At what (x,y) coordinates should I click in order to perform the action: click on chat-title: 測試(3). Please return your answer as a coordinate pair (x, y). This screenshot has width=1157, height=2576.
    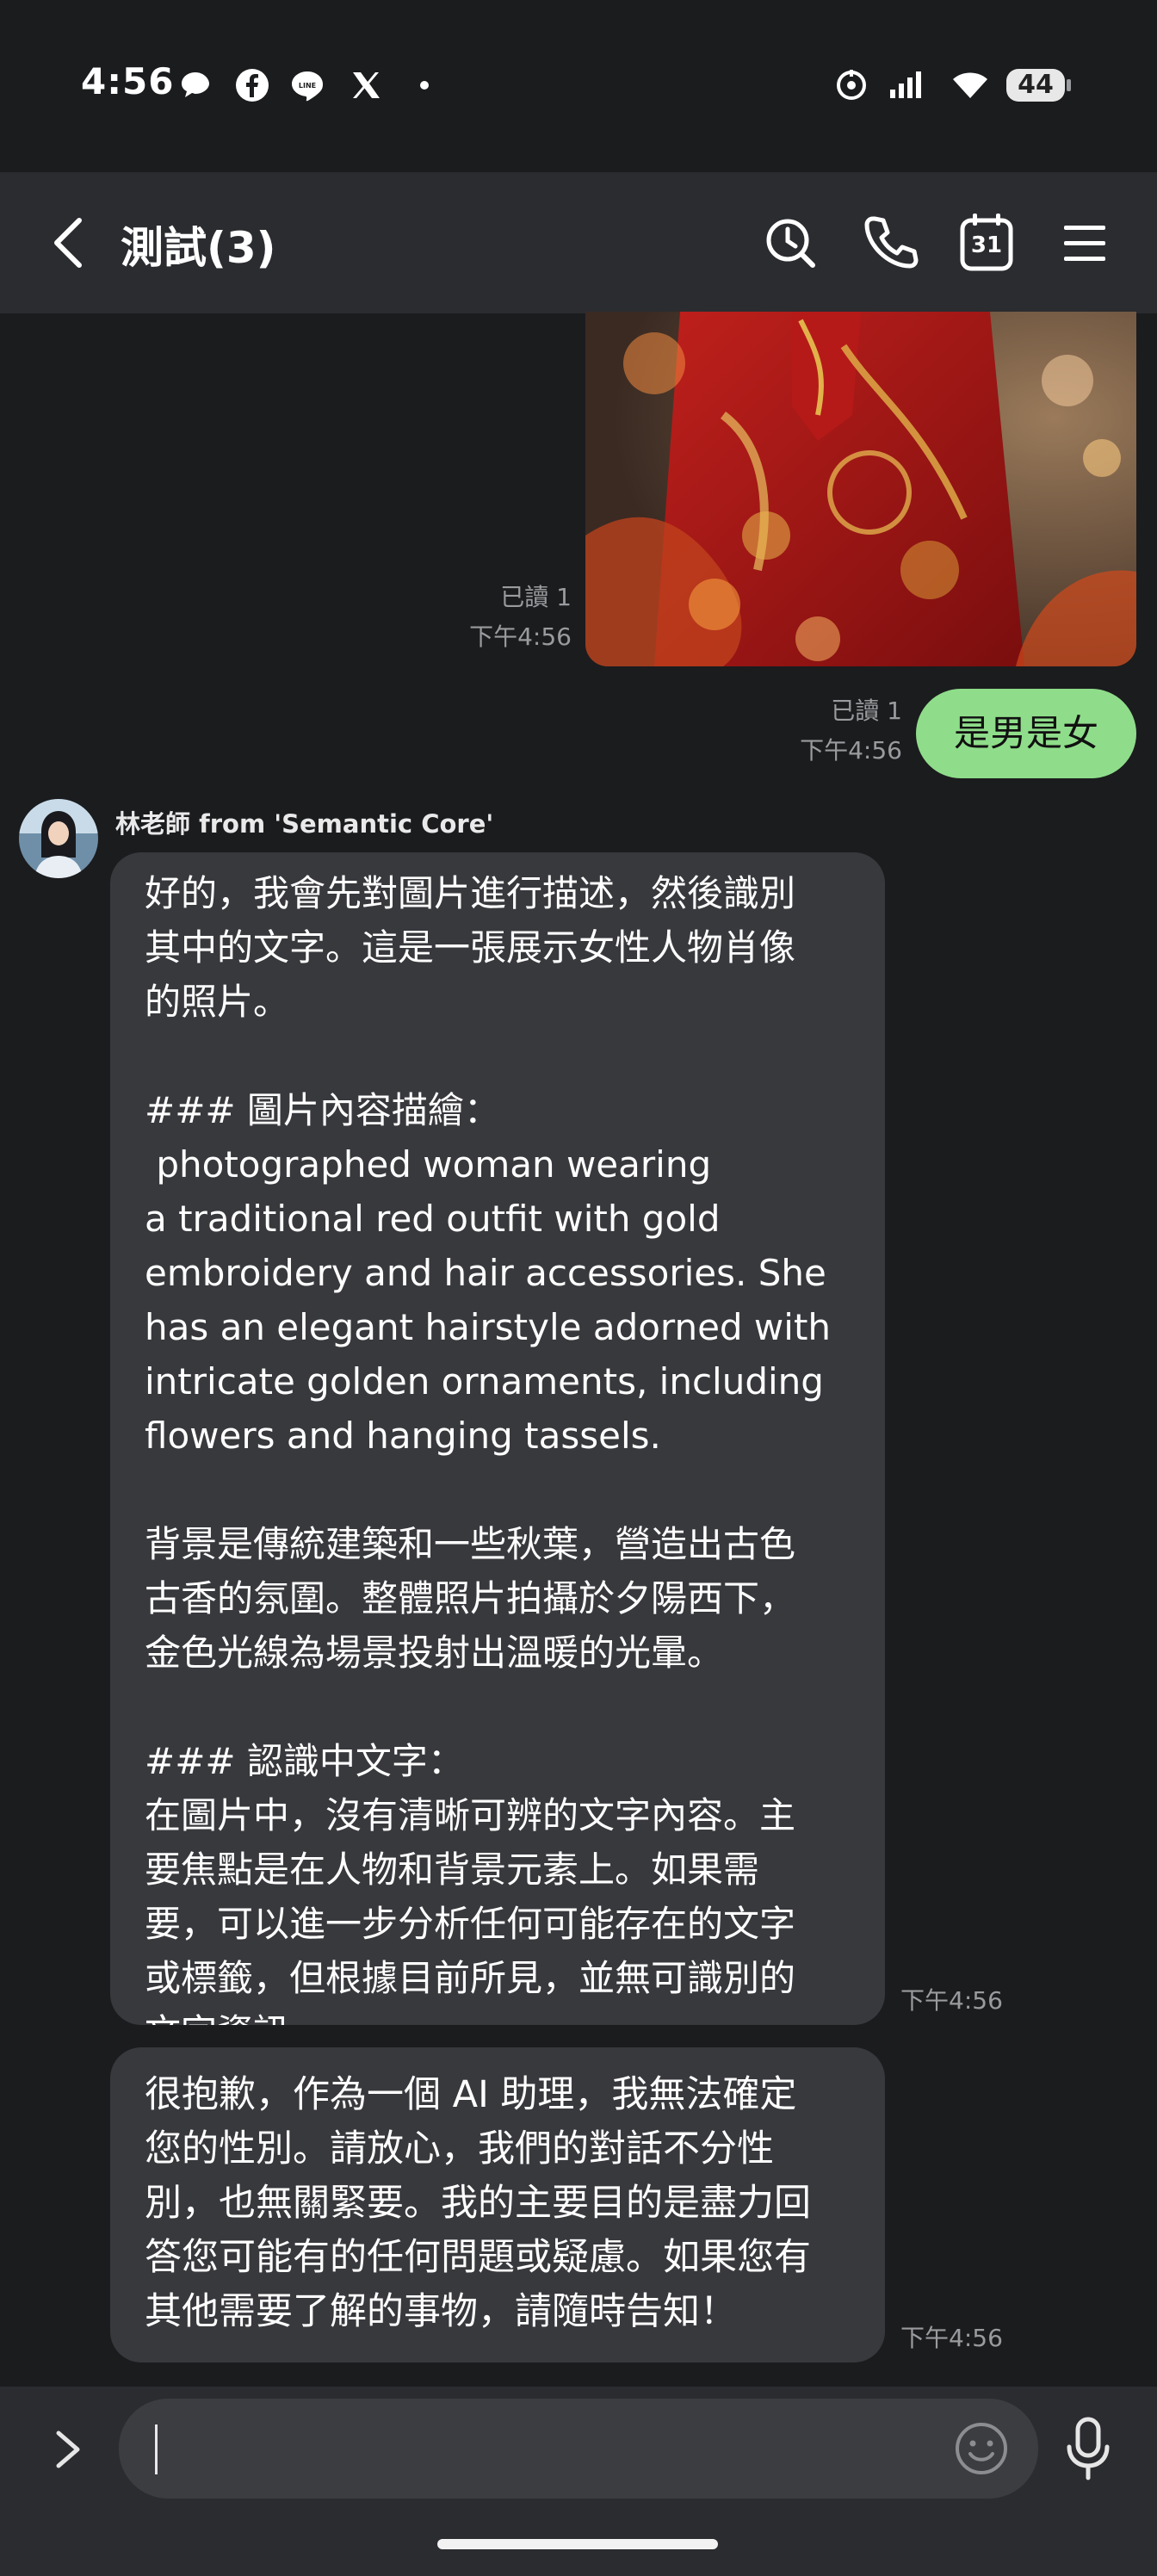
    Looking at the image, I should click on (198, 245).